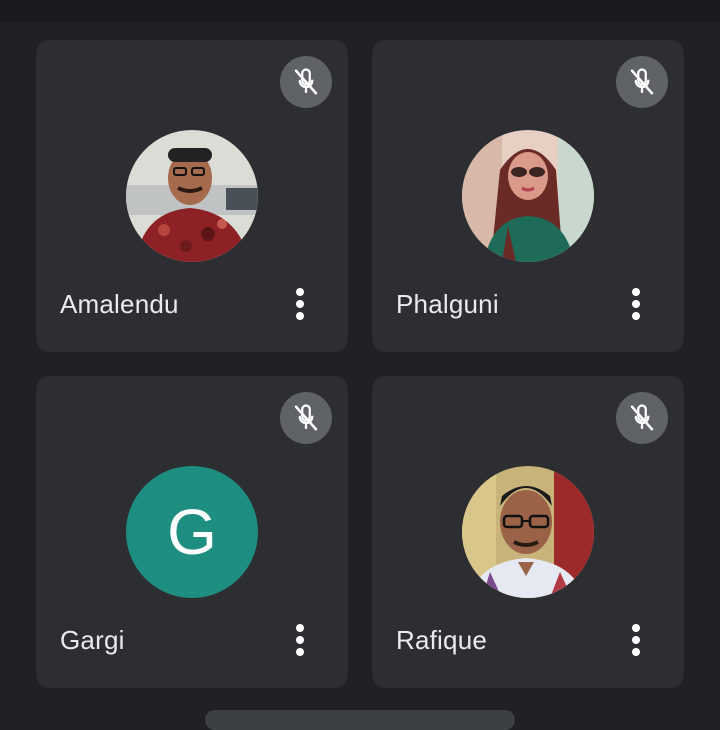 The height and width of the screenshot is (730, 720). Describe the element at coordinates (119, 304) in the screenshot. I see `participant-name: Amalendu` at that location.